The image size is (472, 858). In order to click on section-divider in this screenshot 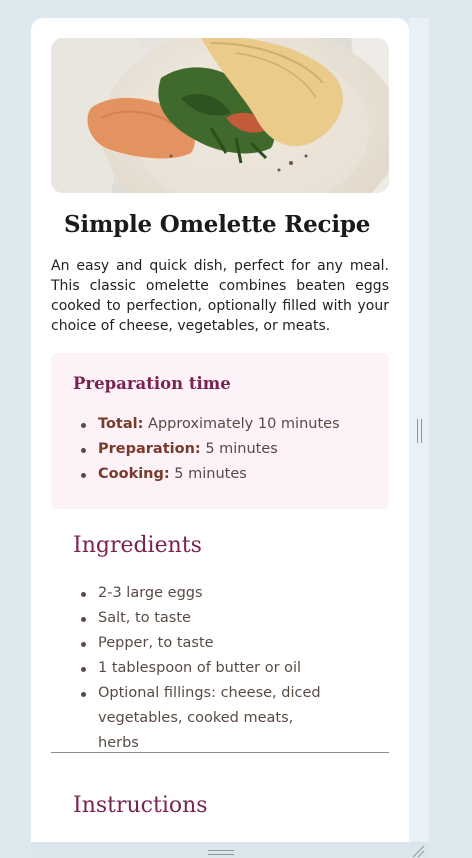, I will do `click(220, 752)`.